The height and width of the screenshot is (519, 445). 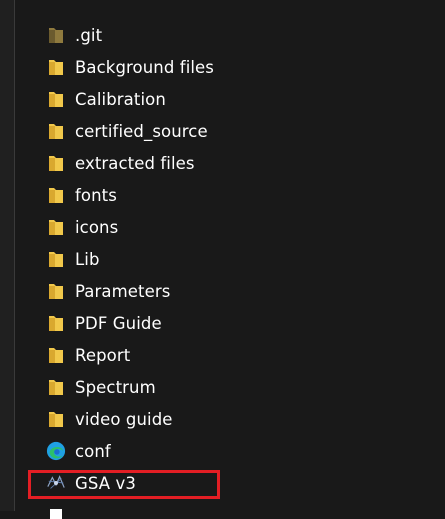 What do you see at coordinates (230, 99) in the screenshot?
I see `list-item-calibration: Calibration` at bounding box center [230, 99].